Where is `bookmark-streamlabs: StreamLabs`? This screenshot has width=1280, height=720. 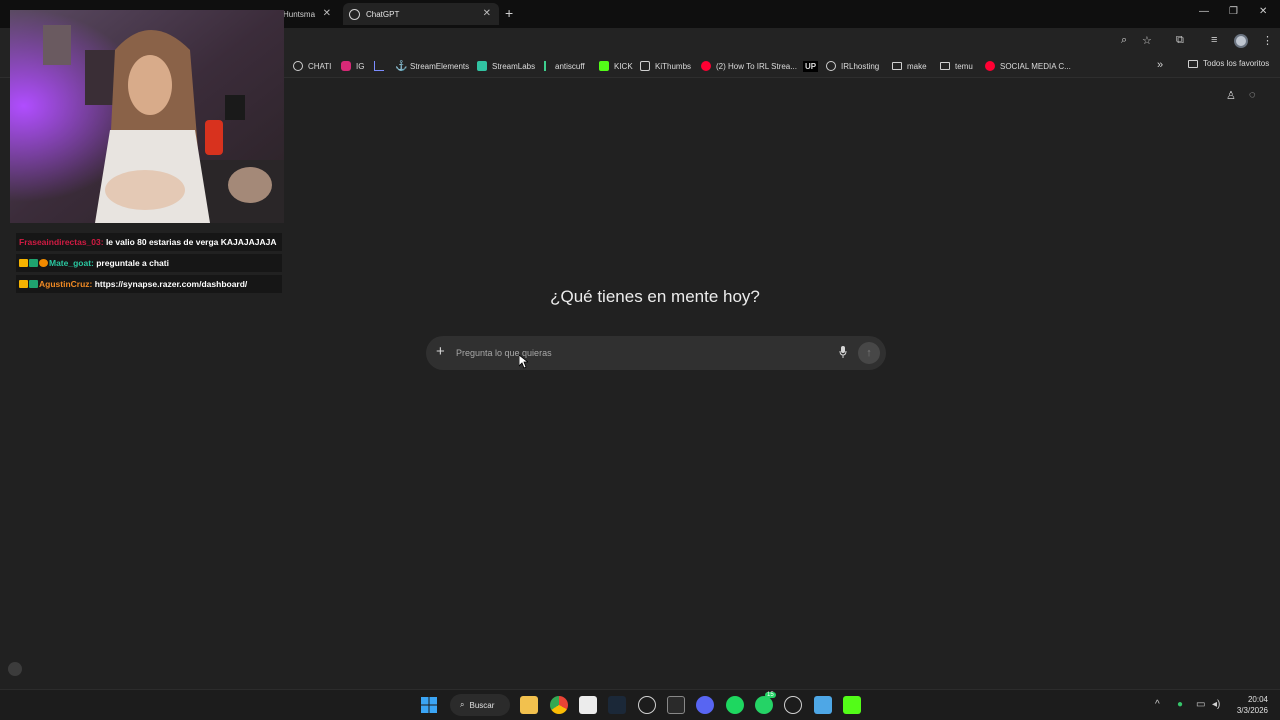 bookmark-streamlabs: StreamLabs is located at coordinates (506, 66).